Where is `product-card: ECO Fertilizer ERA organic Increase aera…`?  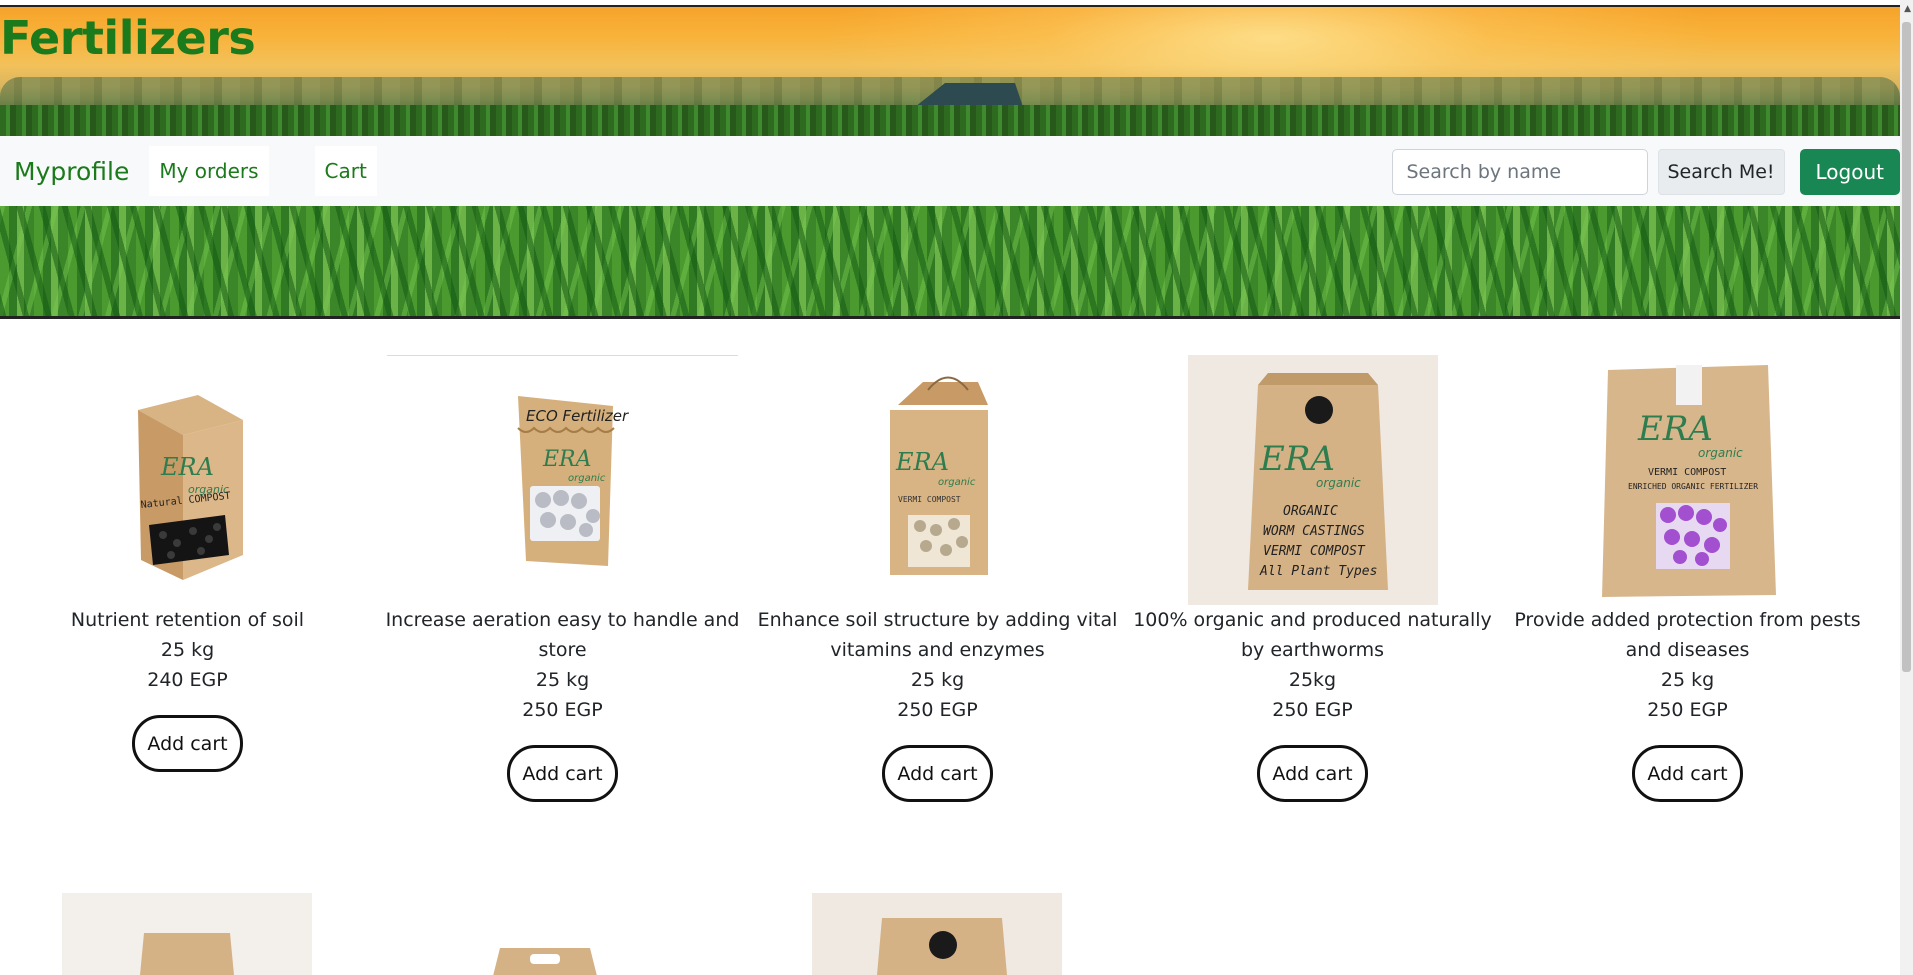 product-card: ECO Fertilizer ERA organic Increase aera… is located at coordinates (562, 578).